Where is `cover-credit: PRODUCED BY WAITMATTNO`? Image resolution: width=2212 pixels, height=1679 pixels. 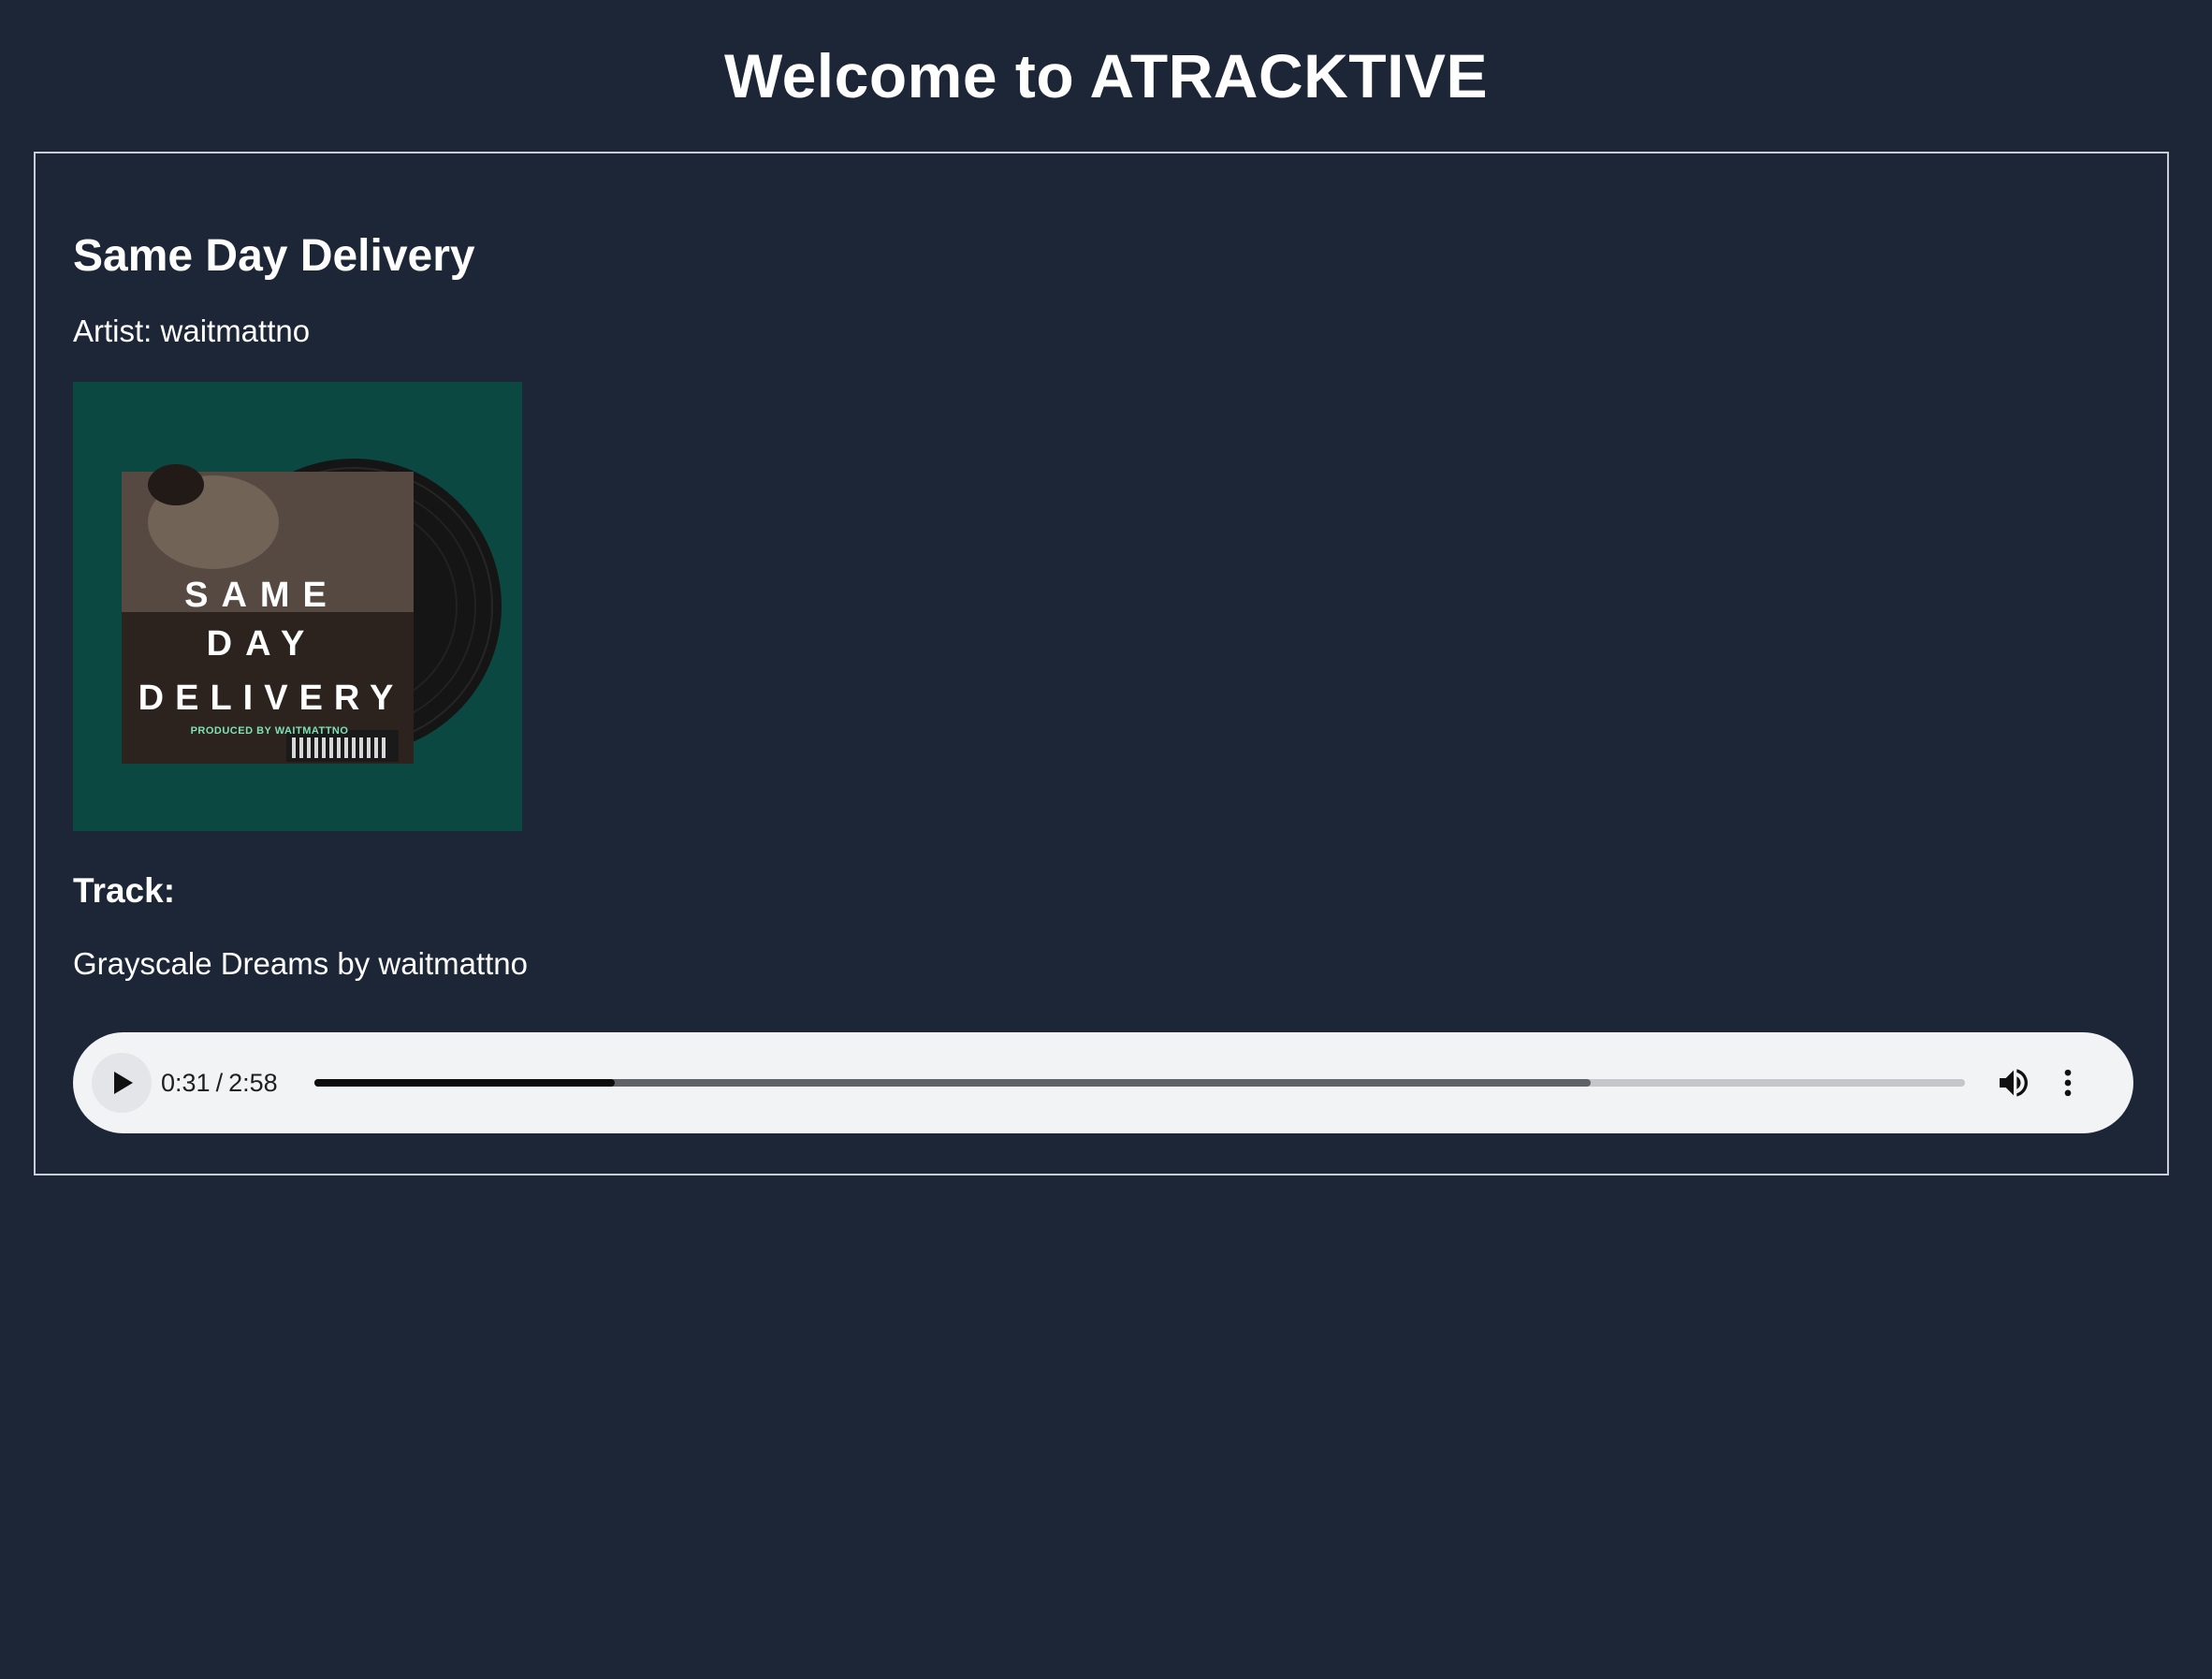 cover-credit: PRODUCED BY WAITMATTNO is located at coordinates (270, 731).